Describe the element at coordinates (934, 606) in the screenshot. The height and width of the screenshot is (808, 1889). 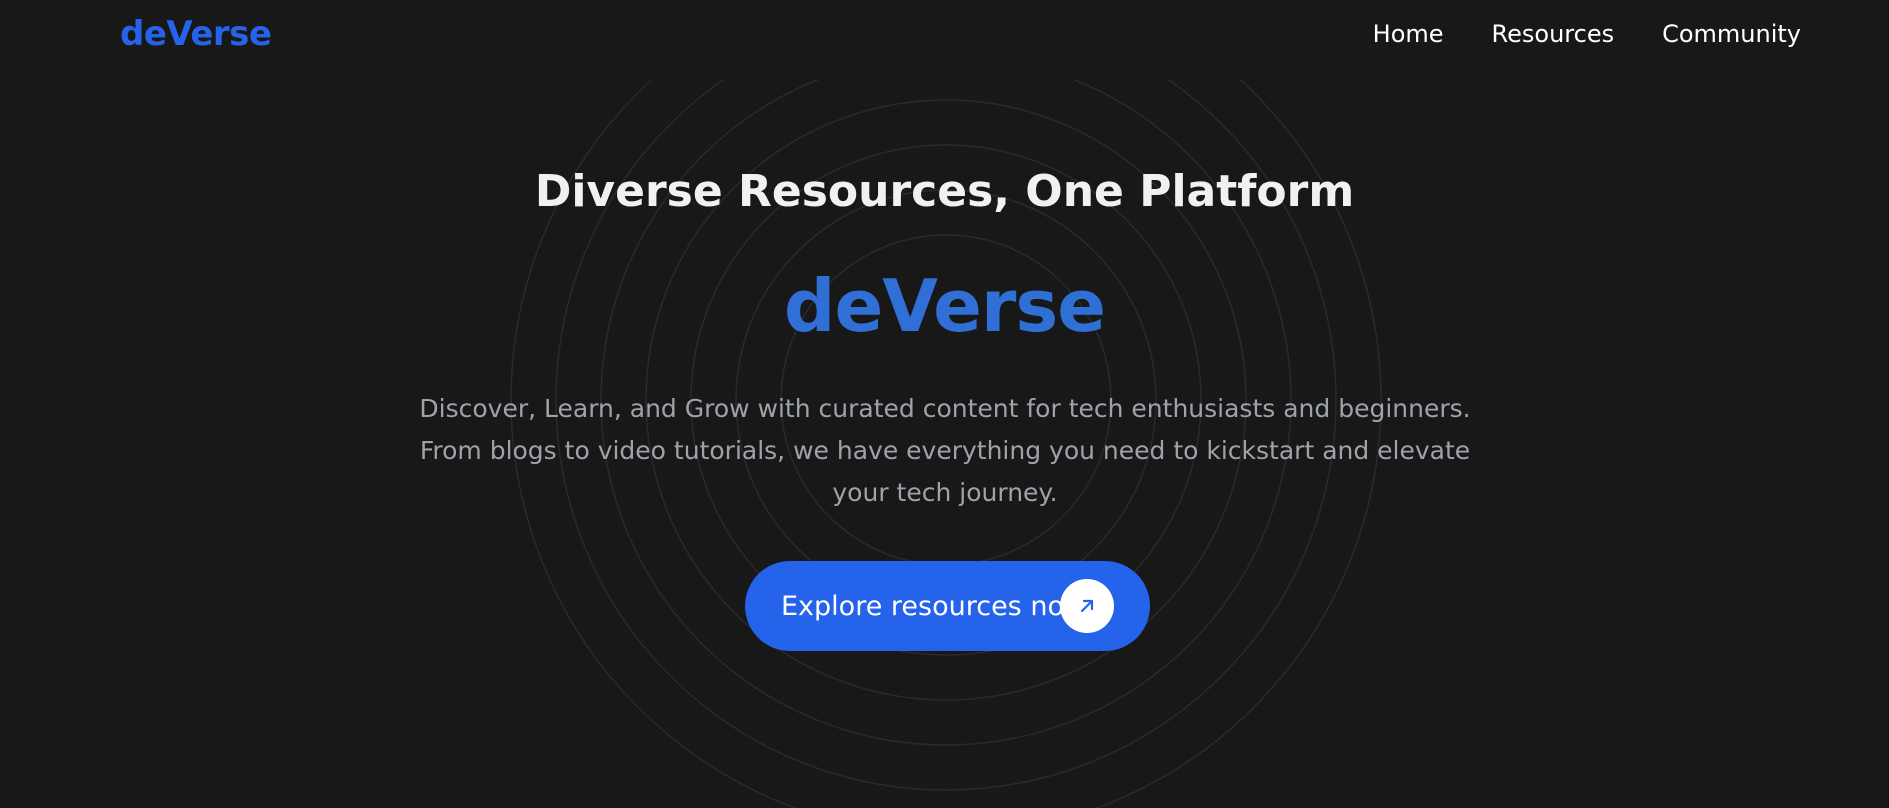
I see `cta-label: Explore resources now` at that location.